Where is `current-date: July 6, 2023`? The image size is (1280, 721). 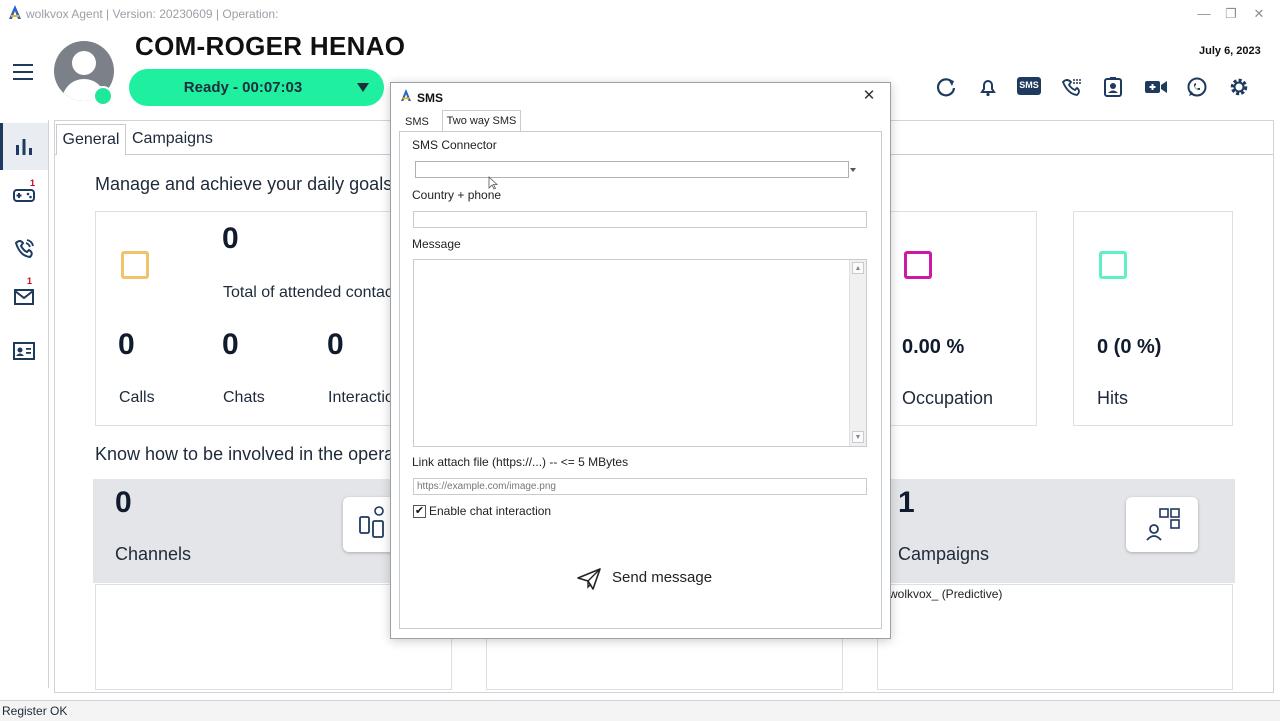
current-date: July 6, 2023 is located at coordinates (1230, 51).